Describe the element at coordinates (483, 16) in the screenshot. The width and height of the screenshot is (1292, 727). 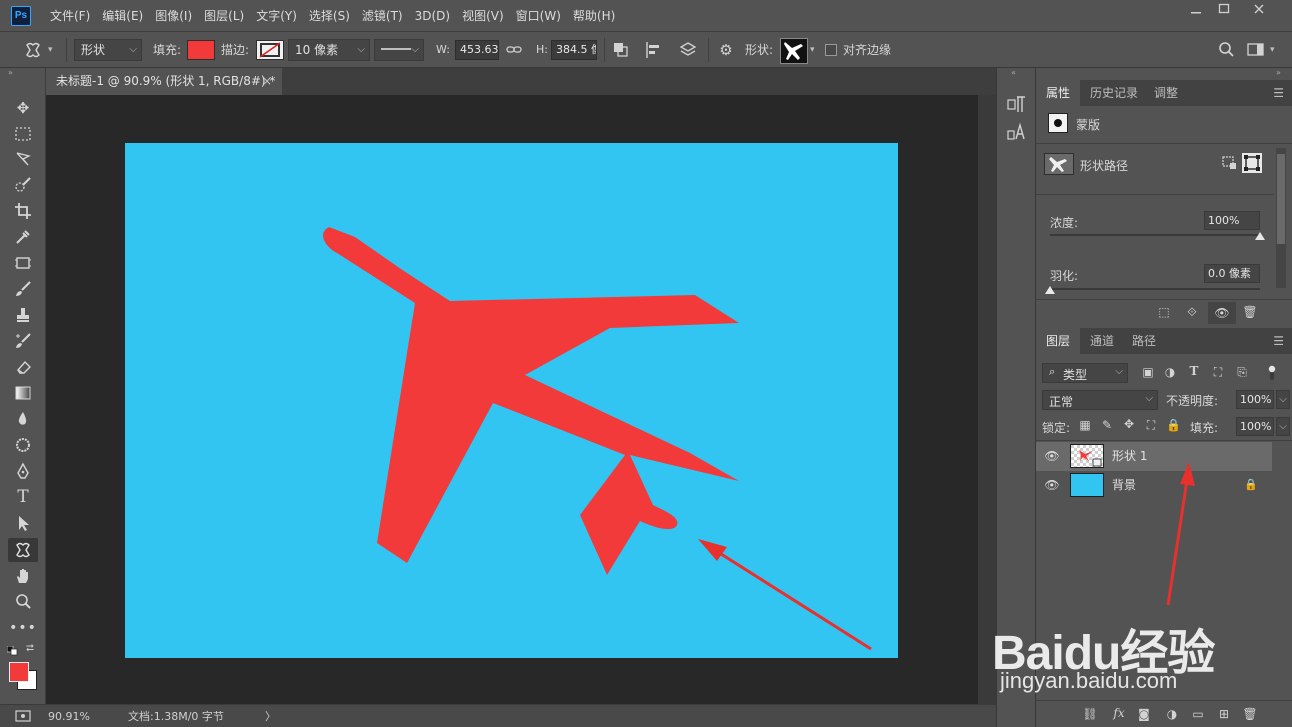
I see `menu-view: 视图(V)` at that location.